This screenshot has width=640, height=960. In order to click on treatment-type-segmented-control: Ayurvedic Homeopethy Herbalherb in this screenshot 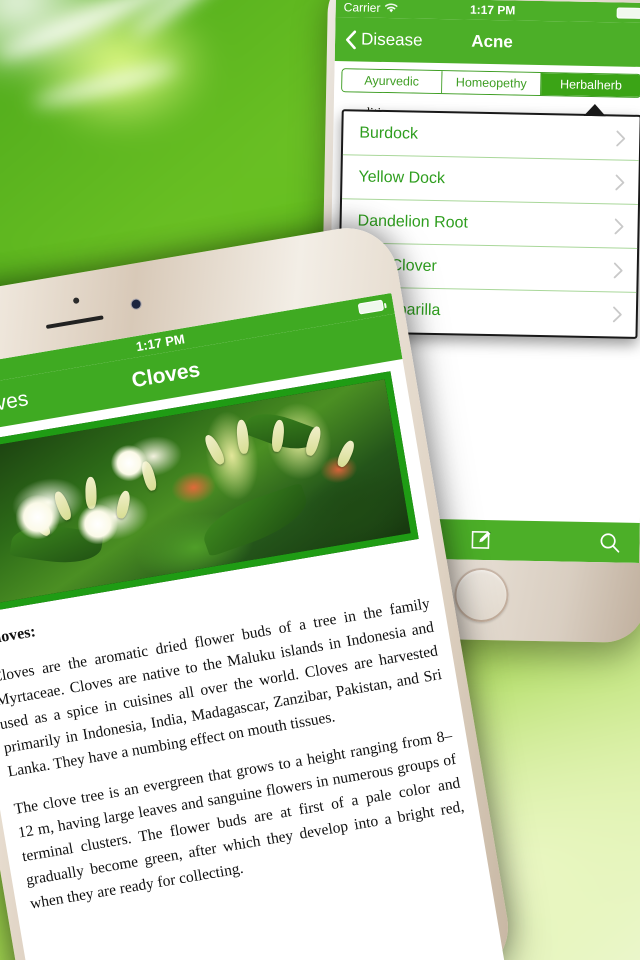, I will do `click(490, 83)`.